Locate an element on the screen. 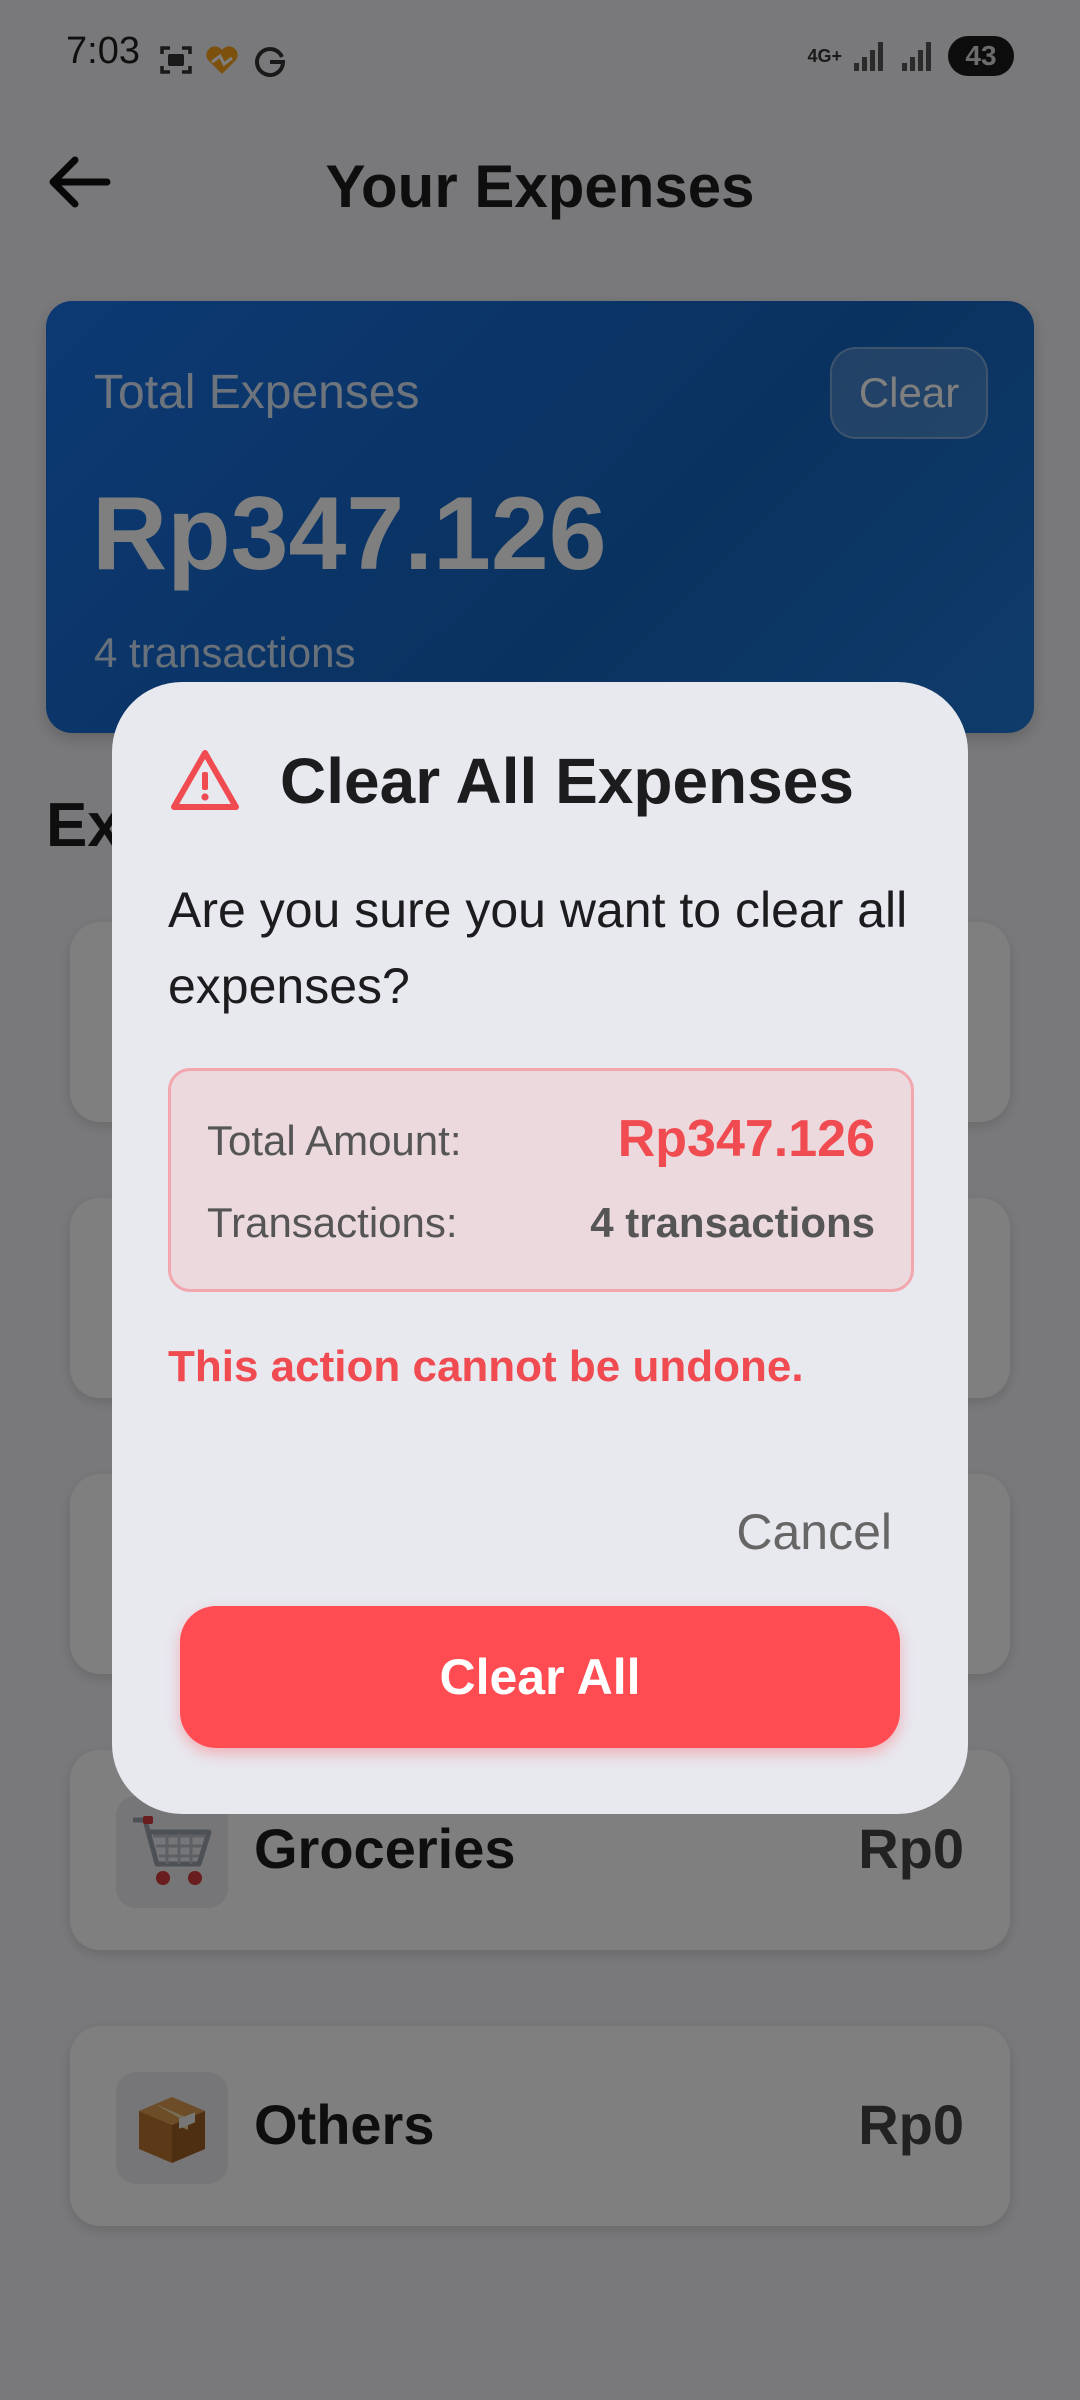 This screenshot has height=2400, width=1080. cancel-button: Cancel is located at coordinates (792, 1532).